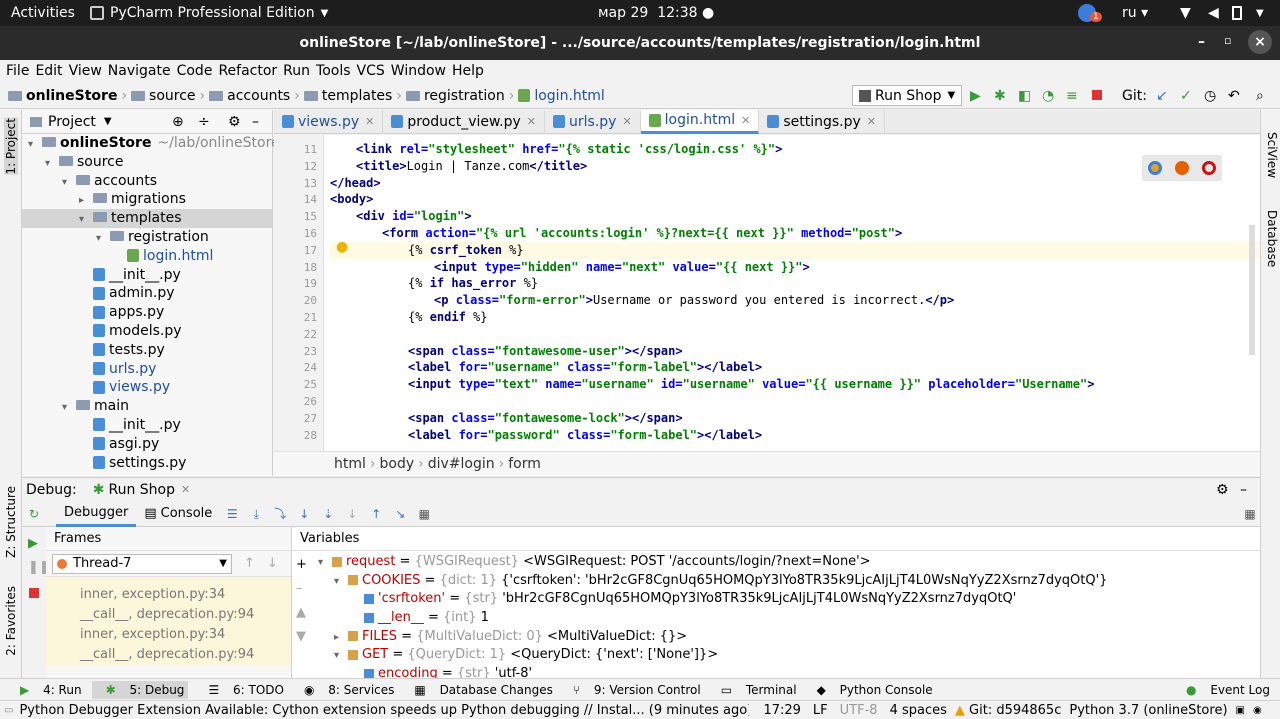  Describe the element at coordinates (1213, 13) in the screenshot. I see `volume-icon: ◀` at that location.